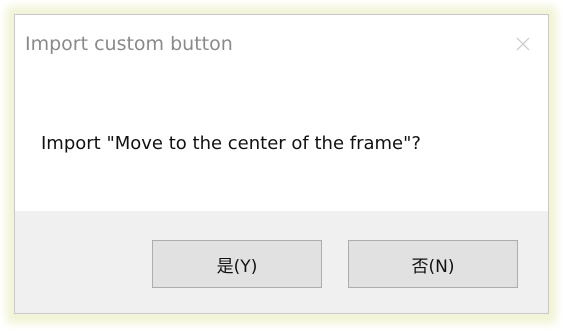 The image size is (563, 331). What do you see at coordinates (433, 264) in the screenshot?
I see `no-button: 否(N)` at bounding box center [433, 264].